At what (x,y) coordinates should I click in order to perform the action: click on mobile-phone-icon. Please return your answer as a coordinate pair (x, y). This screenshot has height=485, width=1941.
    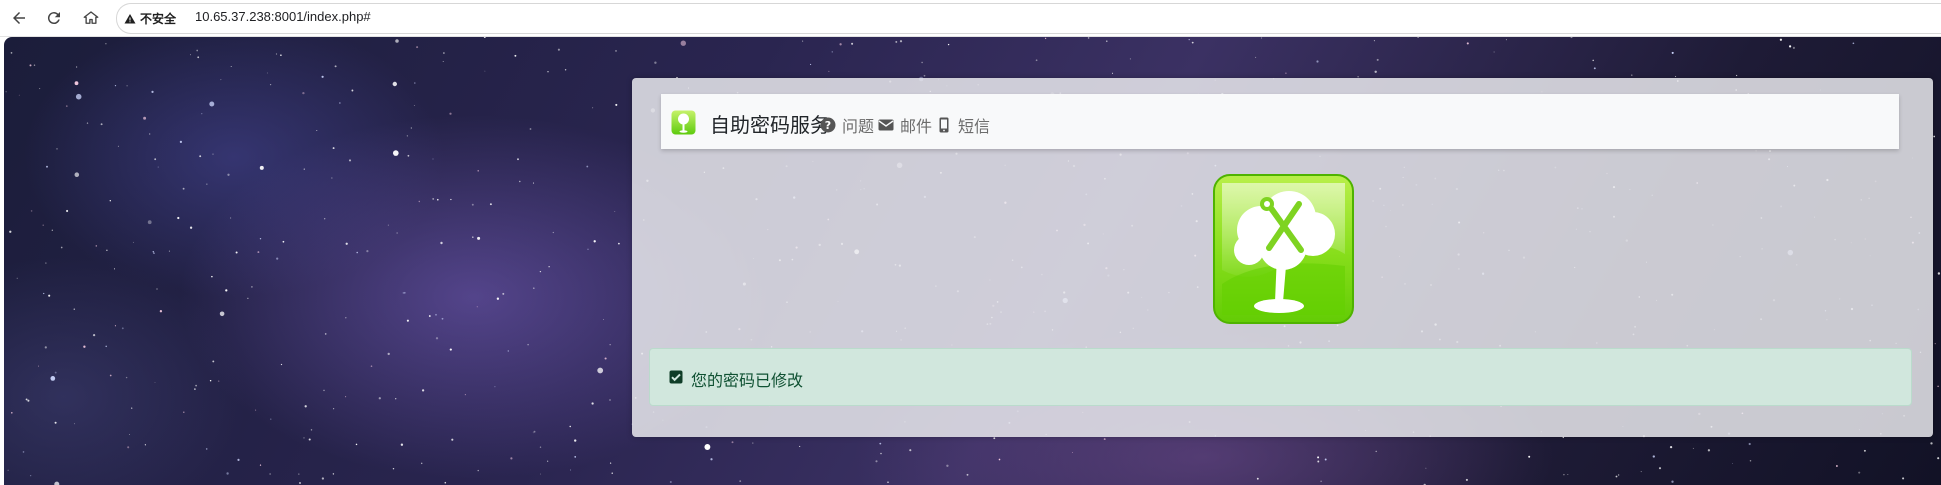
    Looking at the image, I should click on (944, 125).